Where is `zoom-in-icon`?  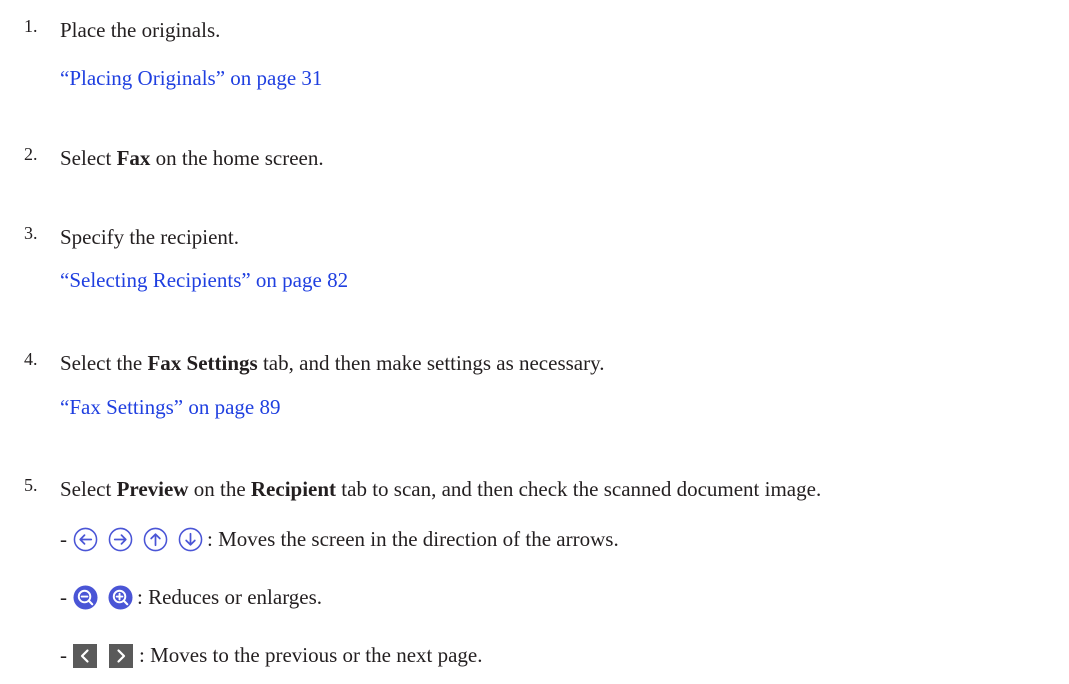 zoom-in-icon is located at coordinates (120, 597).